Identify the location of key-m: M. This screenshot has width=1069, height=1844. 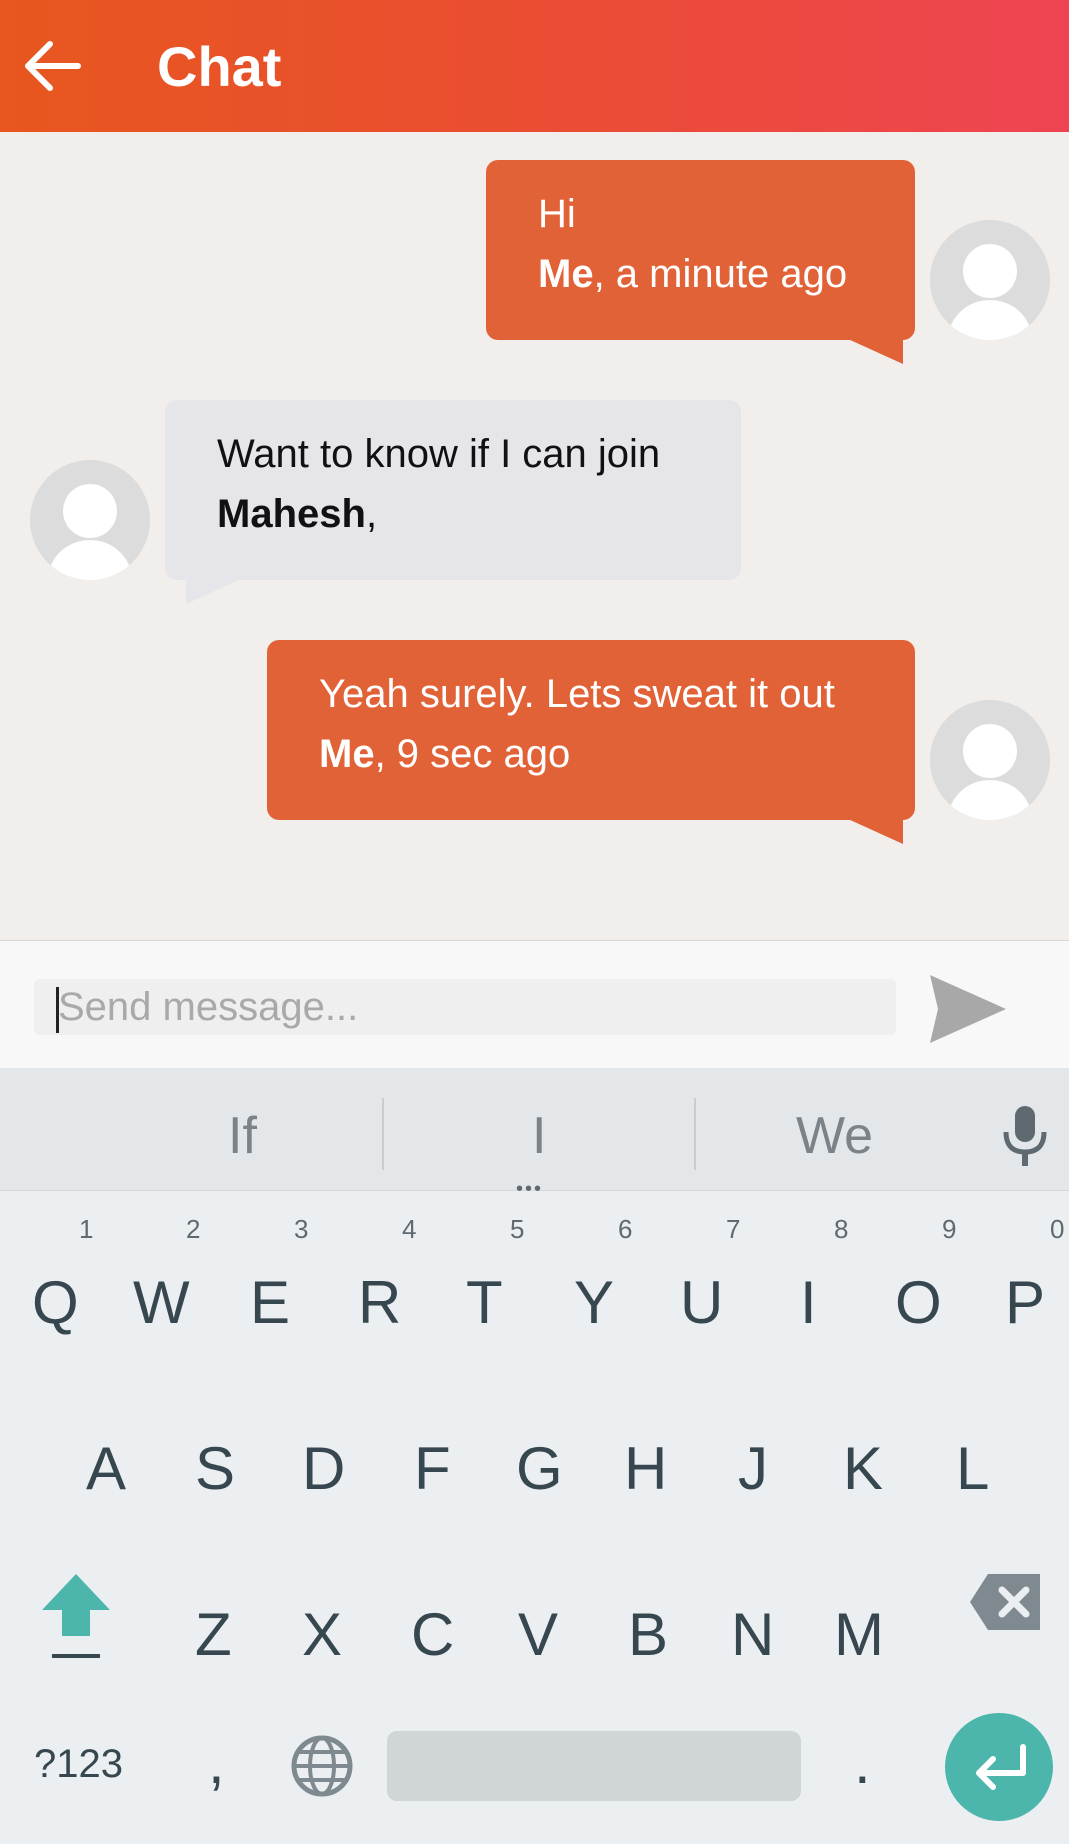
(859, 1634).